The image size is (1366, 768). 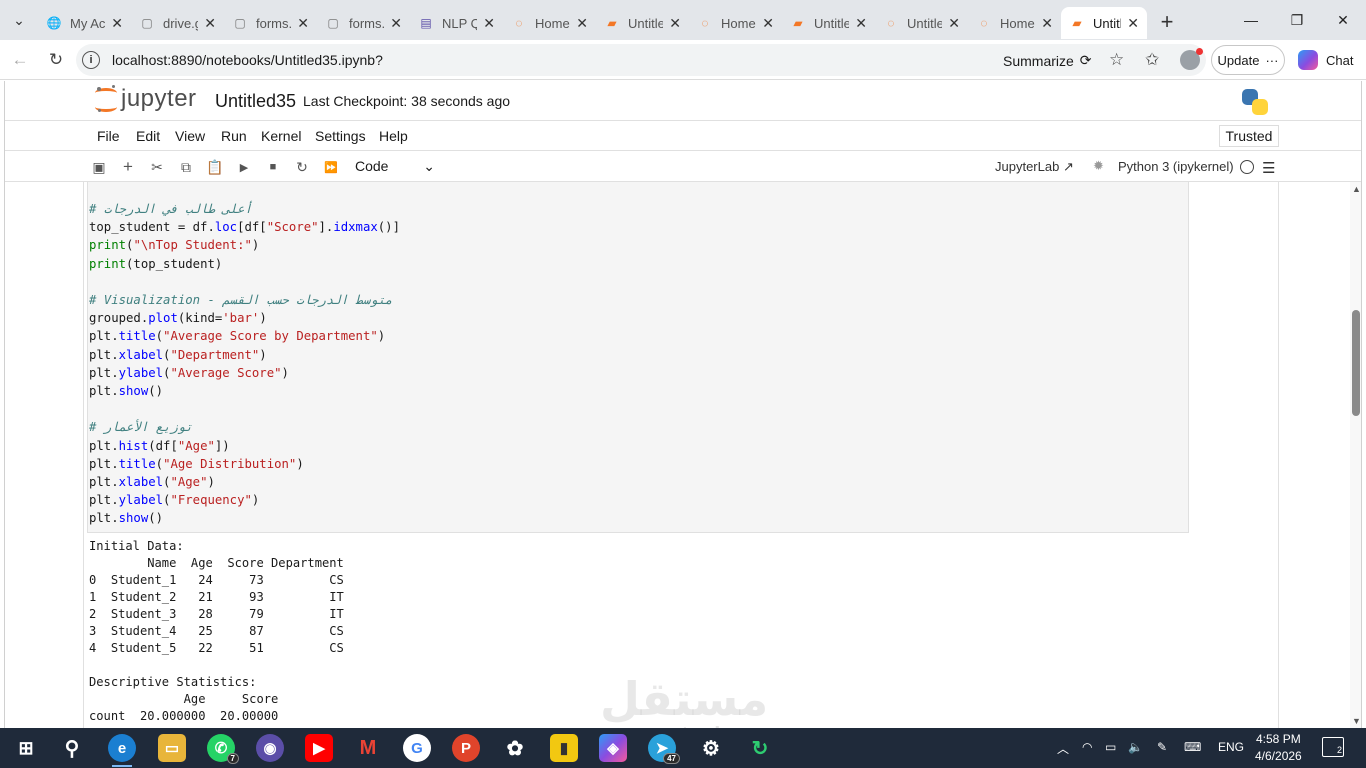 I want to click on save-icon: ▣, so click(x=99, y=167).